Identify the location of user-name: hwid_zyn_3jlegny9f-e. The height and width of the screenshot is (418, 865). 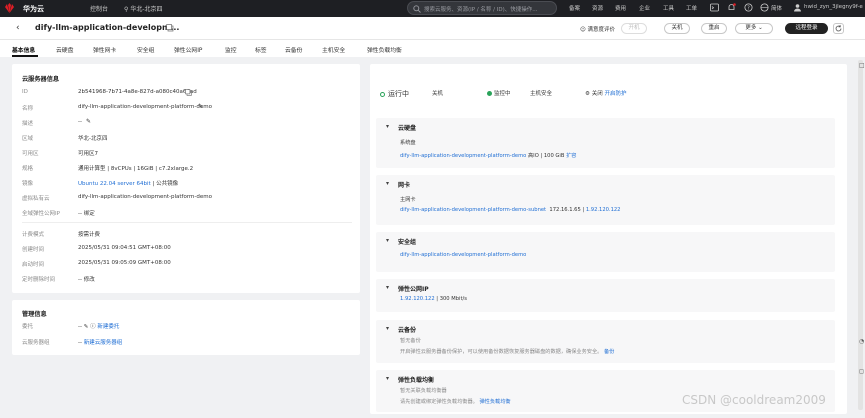
(833, 7).